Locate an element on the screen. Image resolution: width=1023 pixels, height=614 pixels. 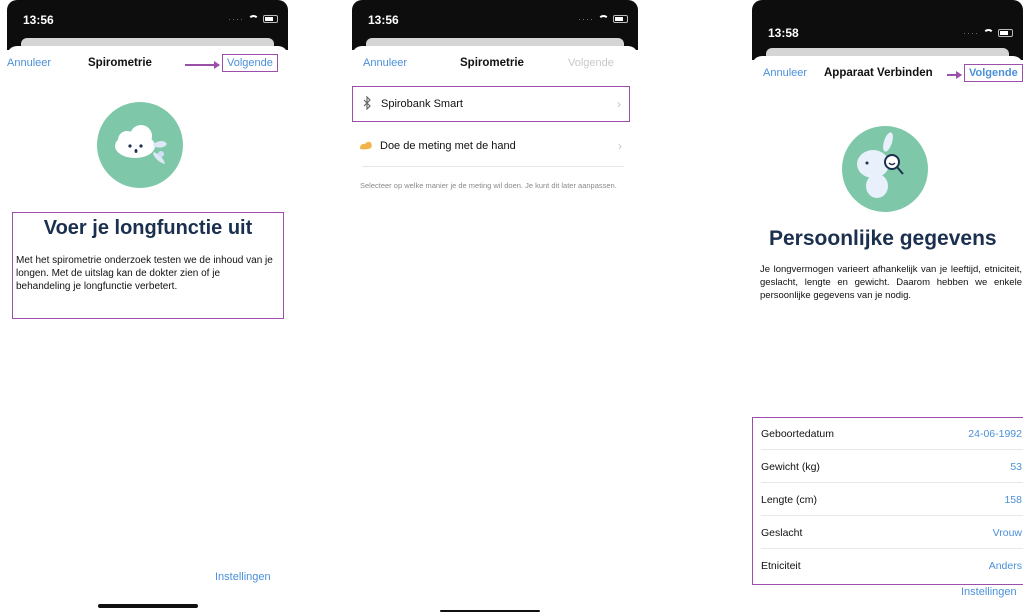
field-row-ethnicity: Etniciteit Anders is located at coordinates (892, 566).